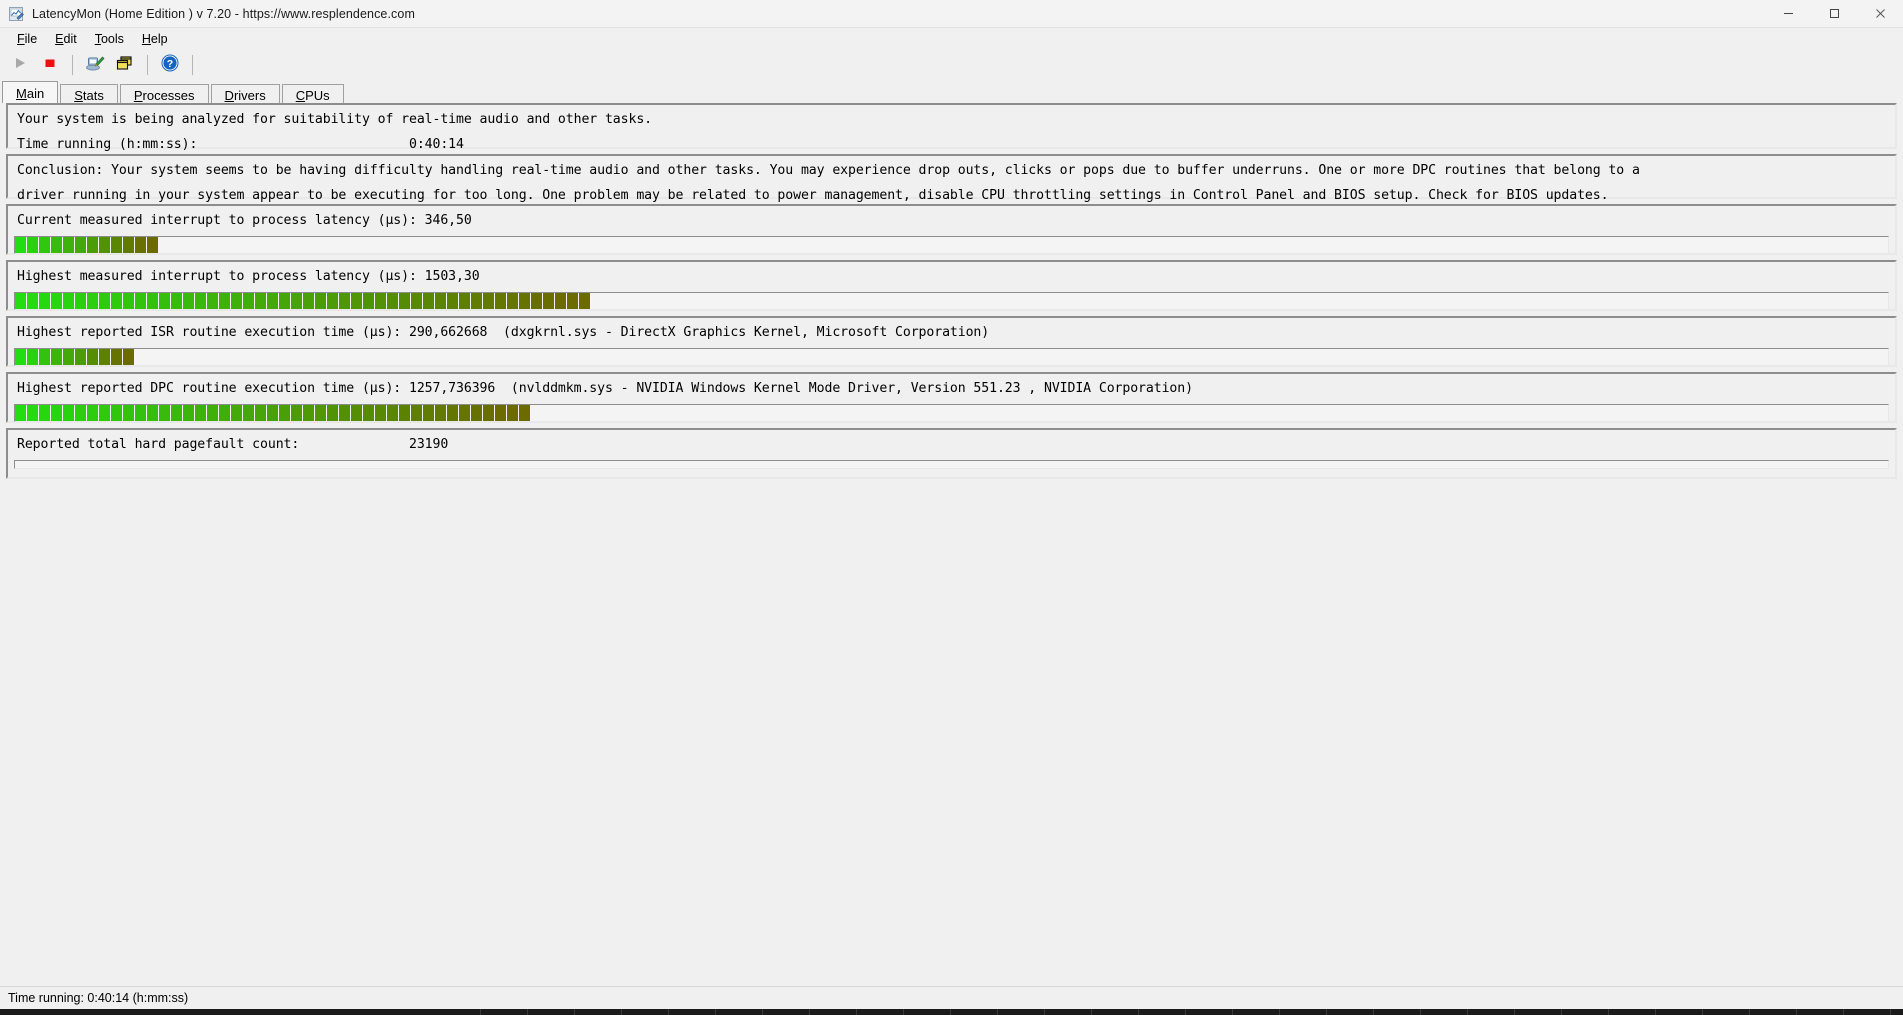  I want to click on menu-tools-label: ools, so click(112, 38).